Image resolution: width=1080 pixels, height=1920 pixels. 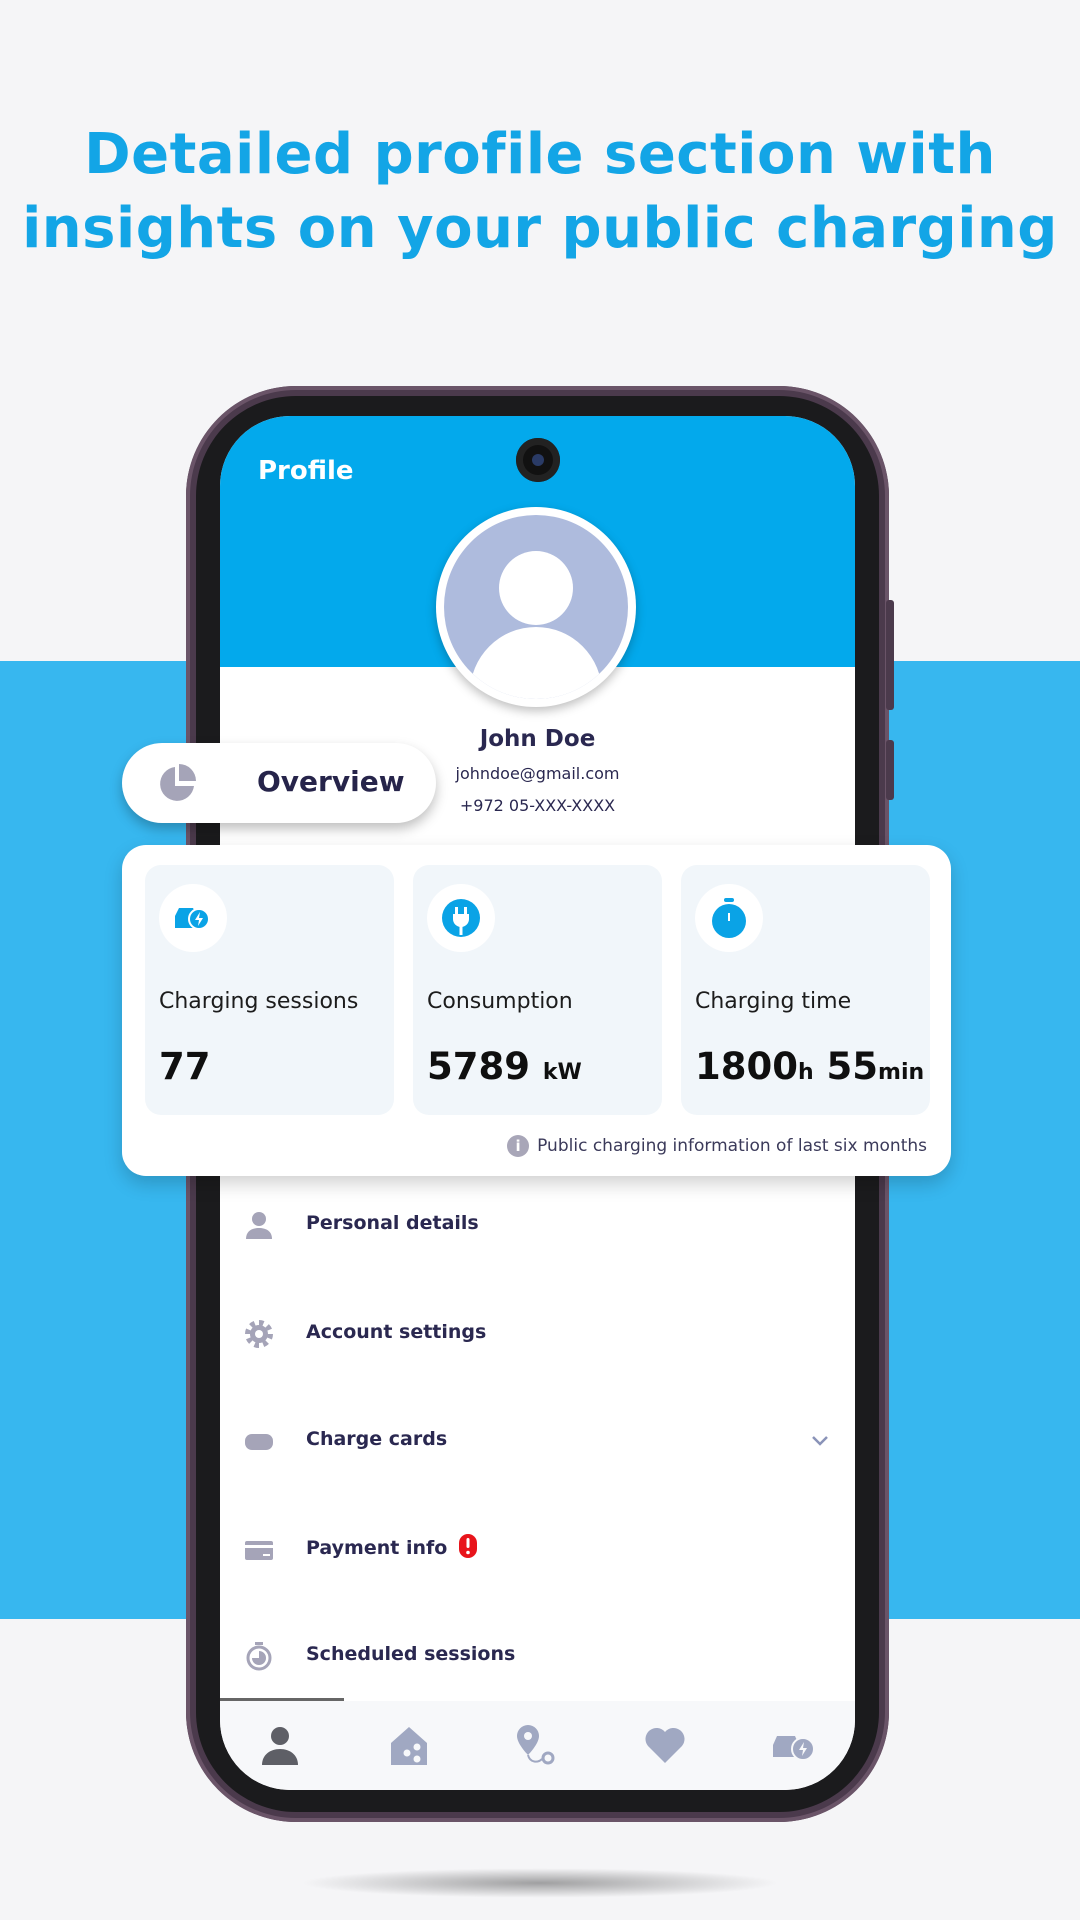 I want to click on person-icon, so click(x=259, y=1225).